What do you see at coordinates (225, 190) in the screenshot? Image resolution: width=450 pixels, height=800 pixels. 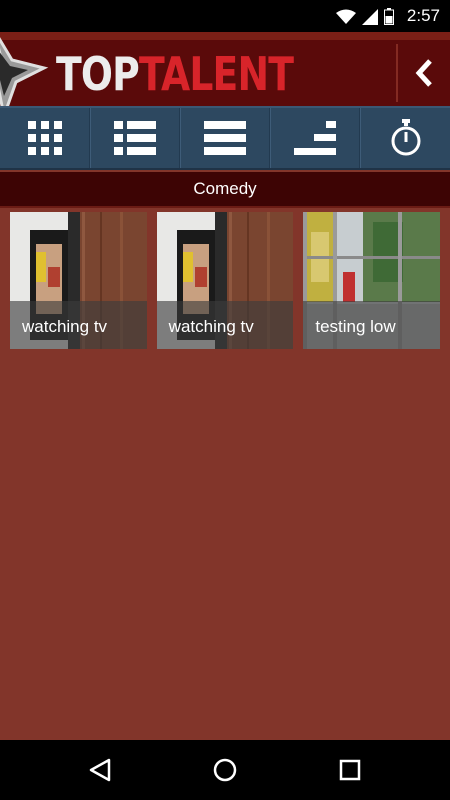 I see `category-title: Comedy` at bounding box center [225, 190].